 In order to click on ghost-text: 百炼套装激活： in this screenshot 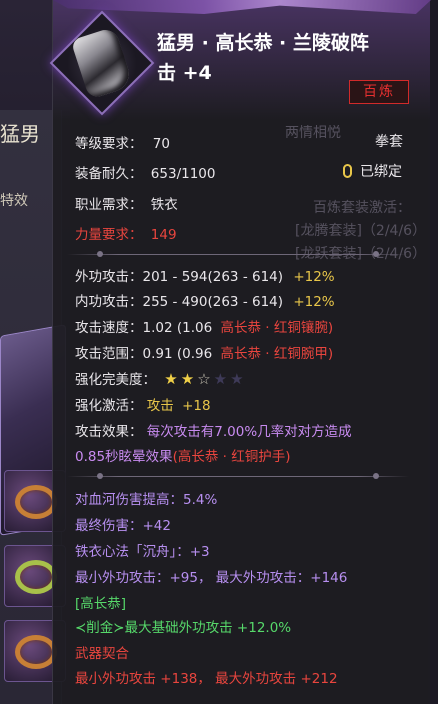, I will do `click(362, 208)`.